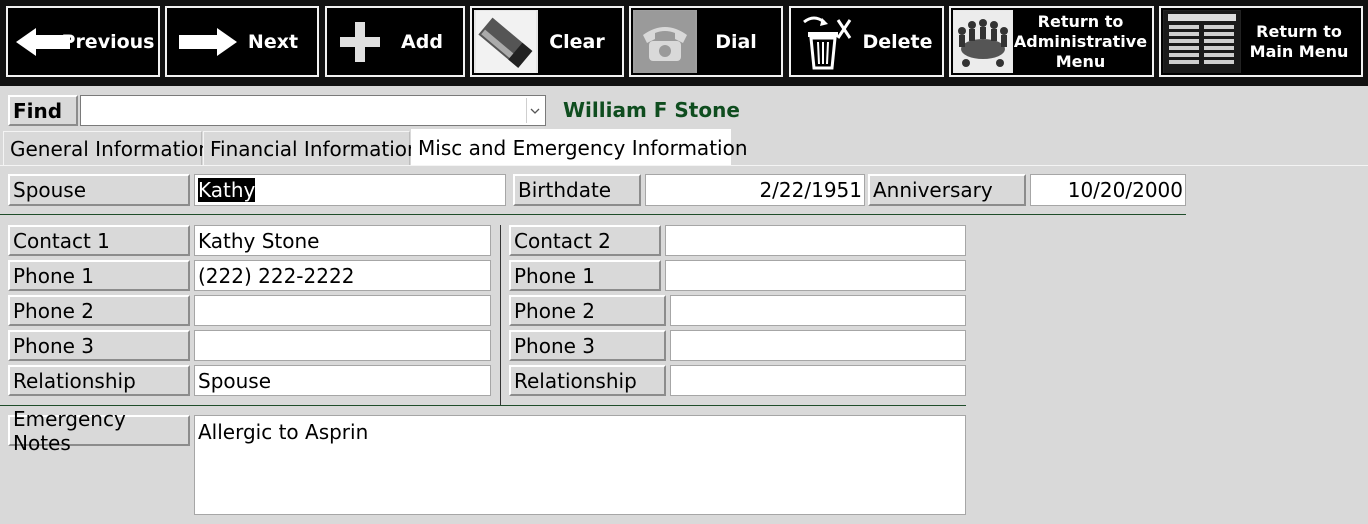 This screenshot has height=524, width=1368. Describe the element at coordinates (99, 275) in the screenshot. I see `contact1-phone1-label: Phone 1` at that location.